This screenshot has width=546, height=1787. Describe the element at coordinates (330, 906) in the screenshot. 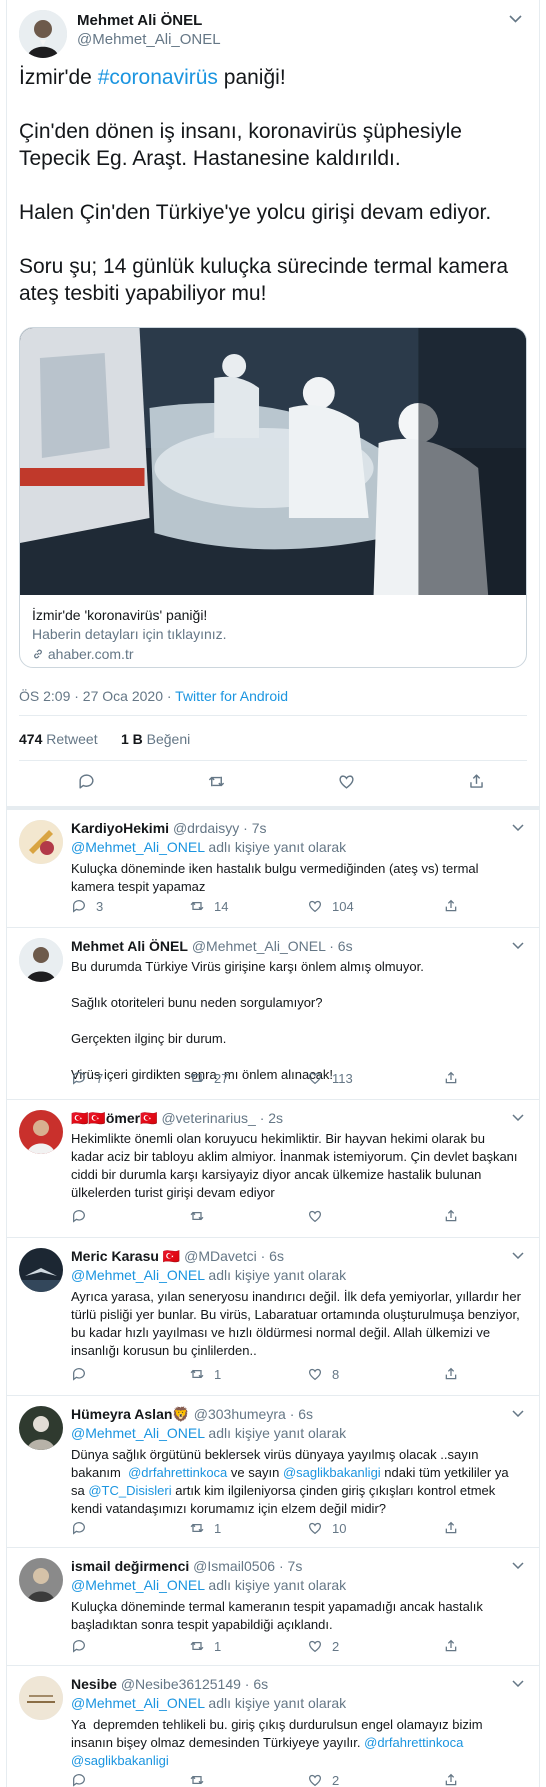

I see `like-icon: 104` at that location.